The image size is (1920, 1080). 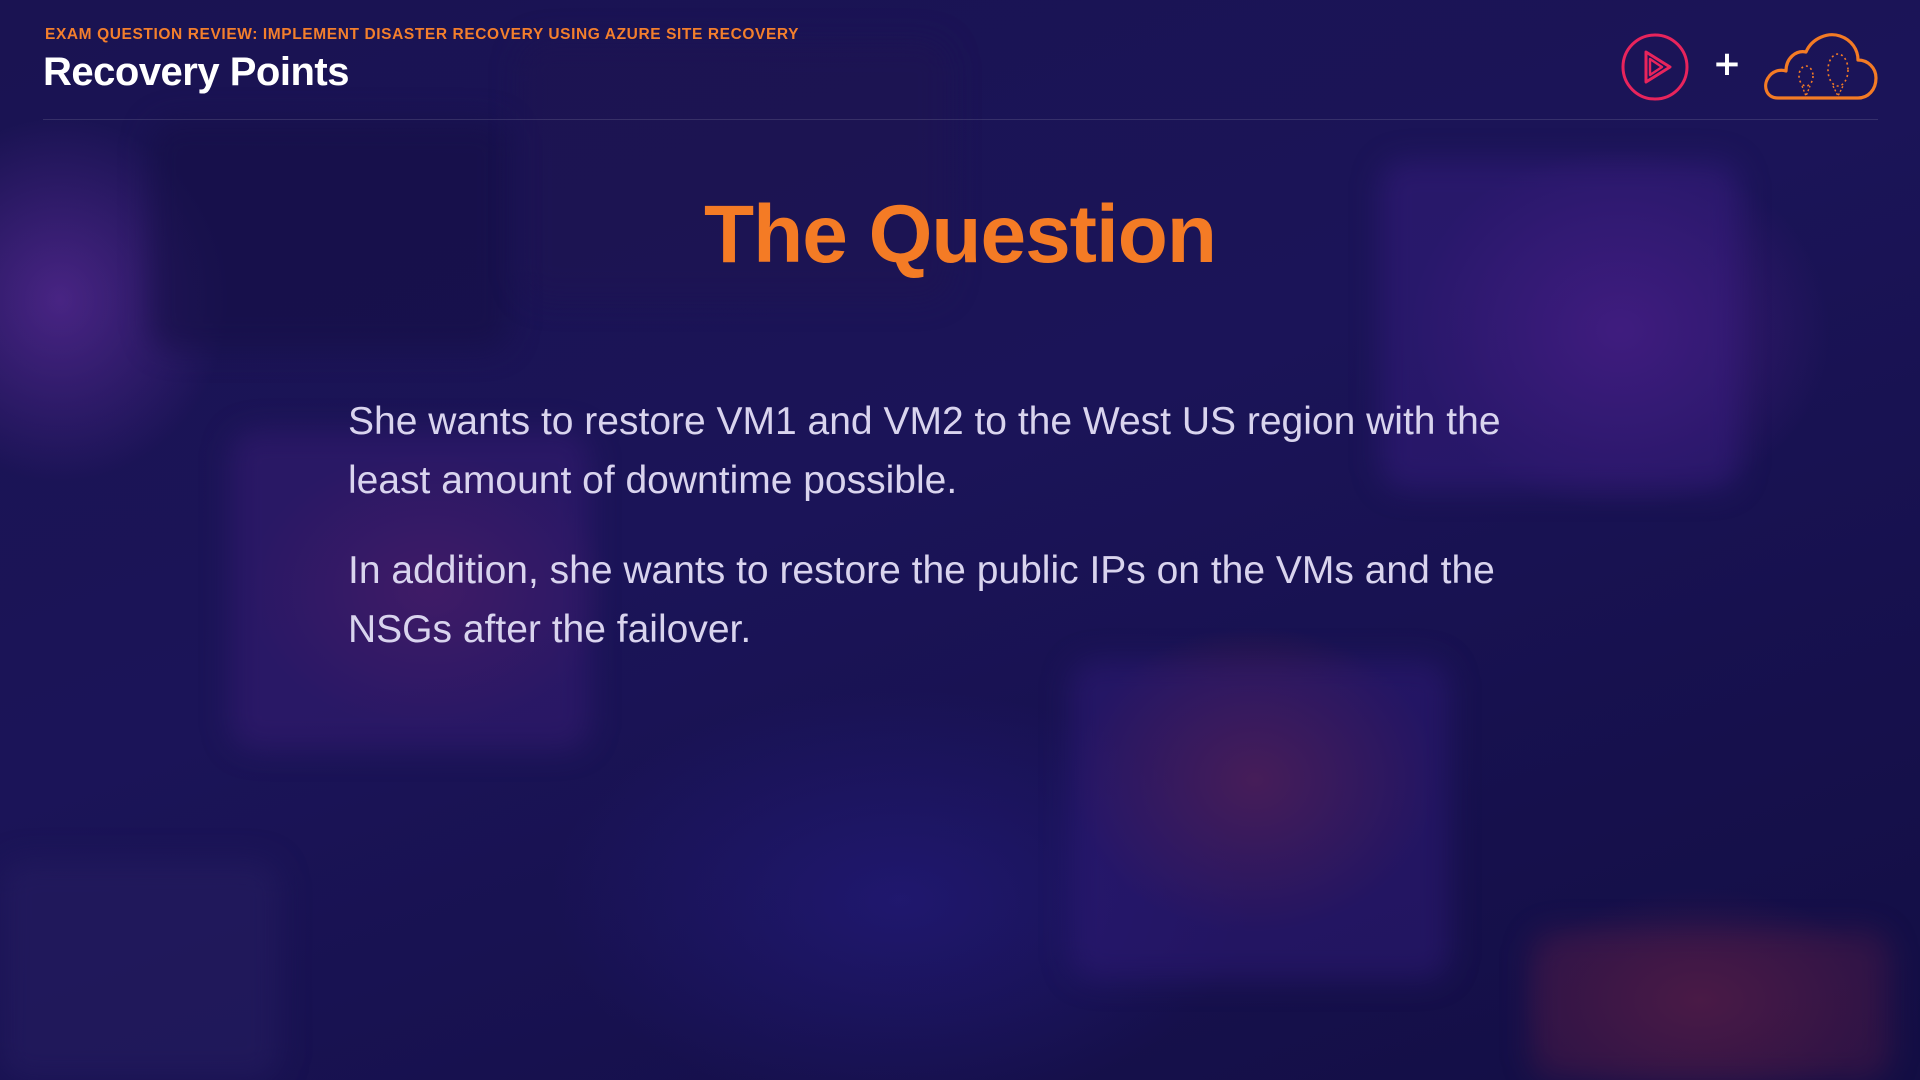 I want to click on plus-sign: +, so click(x=1727, y=64).